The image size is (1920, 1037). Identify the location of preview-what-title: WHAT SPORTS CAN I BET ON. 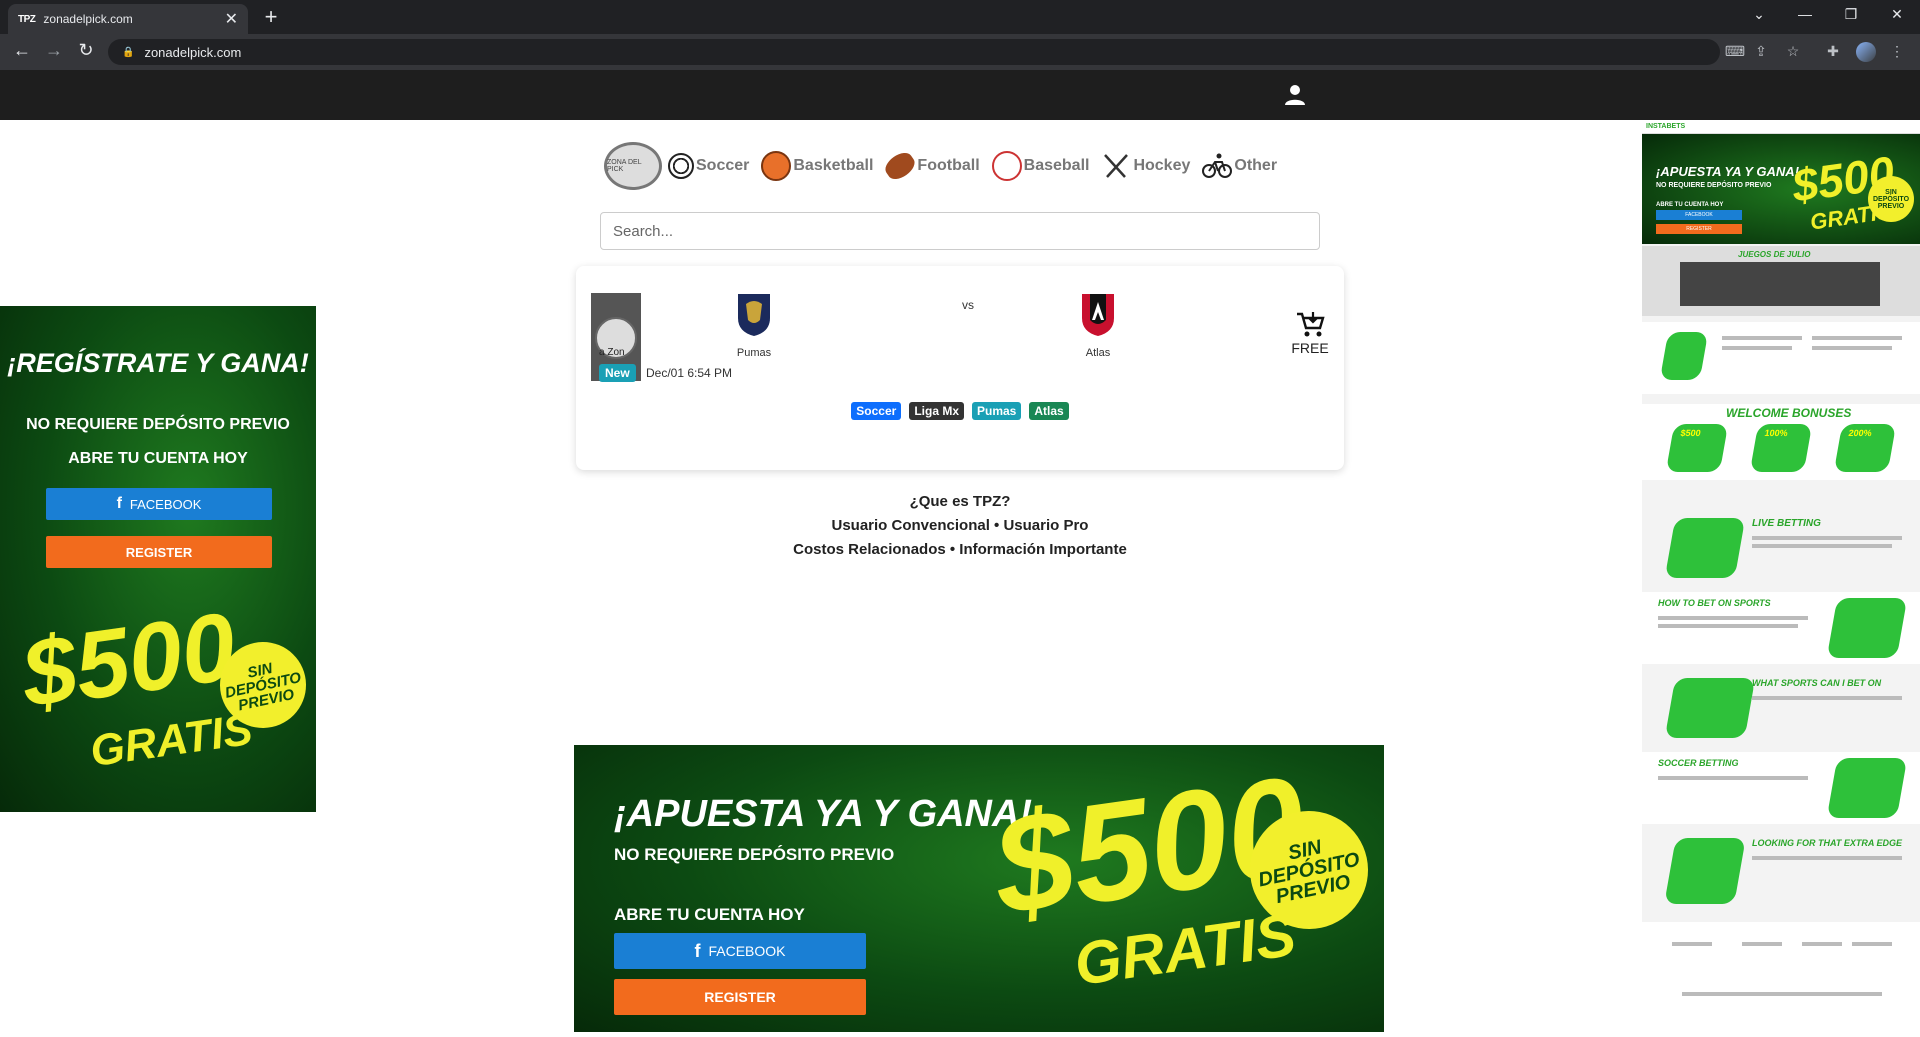
(1817, 683).